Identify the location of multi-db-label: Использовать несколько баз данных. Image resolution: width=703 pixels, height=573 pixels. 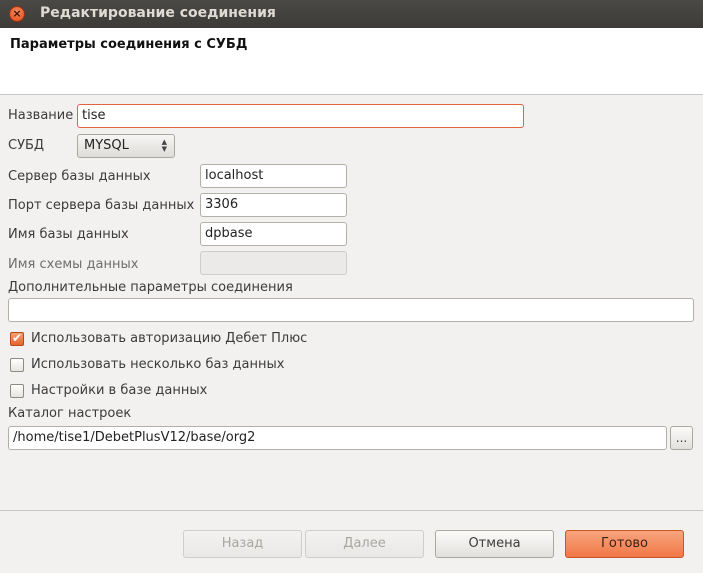
(157, 364).